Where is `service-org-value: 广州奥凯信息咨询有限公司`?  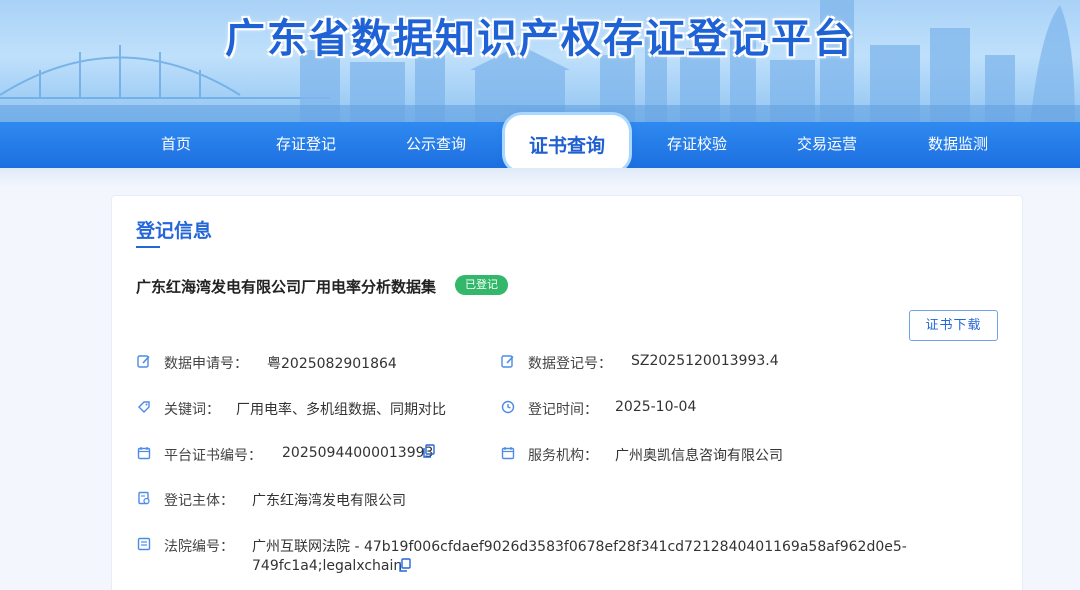 service-org-value: 广州奥凯信息咨询有限公司 is located at coordinates (699, 456).